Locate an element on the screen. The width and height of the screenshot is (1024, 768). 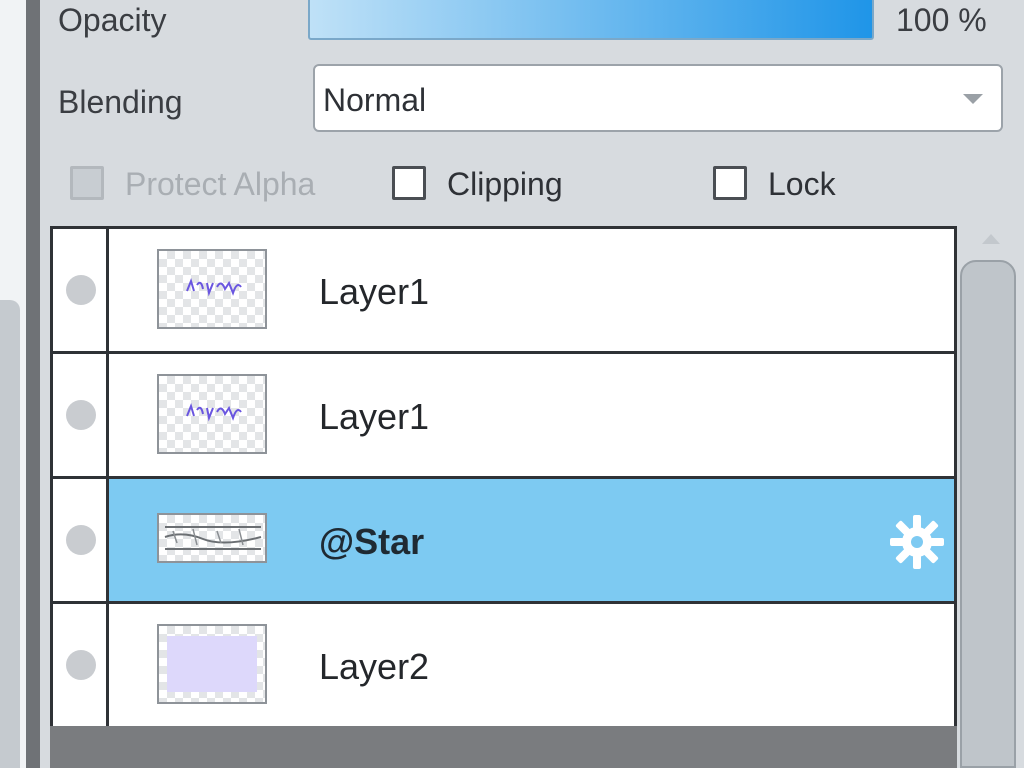
layer-name: Layer2 is located at coordinates (374, 666).